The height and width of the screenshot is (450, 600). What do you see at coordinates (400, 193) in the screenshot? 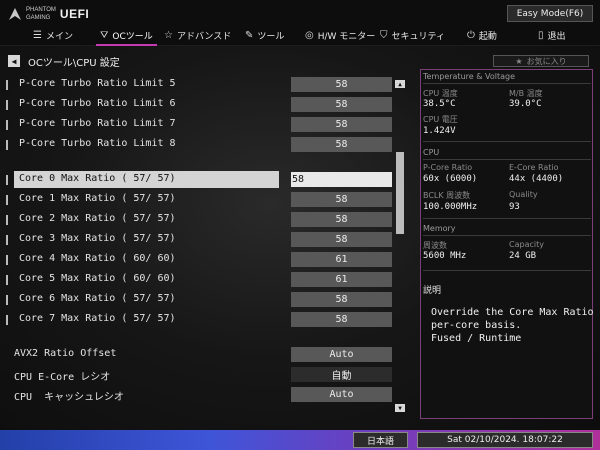
I see `scroll-thumb` at bounding box center [400, 193].